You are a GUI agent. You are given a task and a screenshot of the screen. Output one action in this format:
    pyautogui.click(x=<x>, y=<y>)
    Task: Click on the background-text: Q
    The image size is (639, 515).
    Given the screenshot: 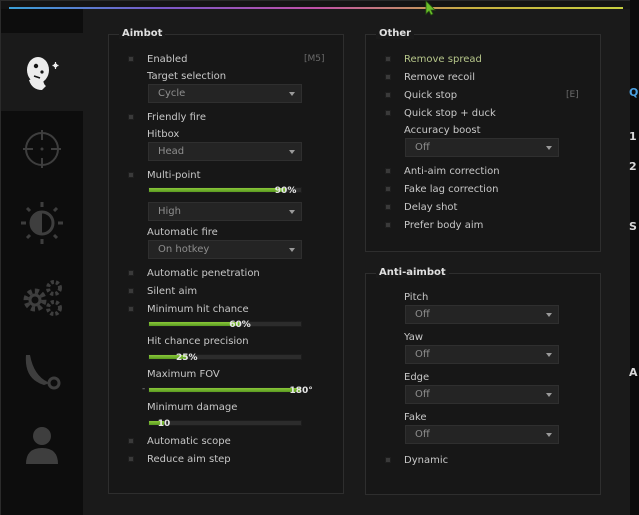 What is the action you would take?
    pyautogui.click(x=634, y=92)
    